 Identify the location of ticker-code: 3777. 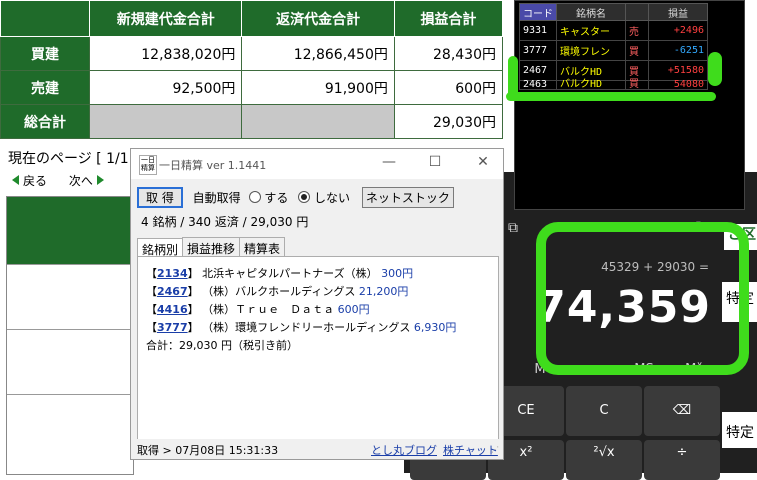
(538, 50).